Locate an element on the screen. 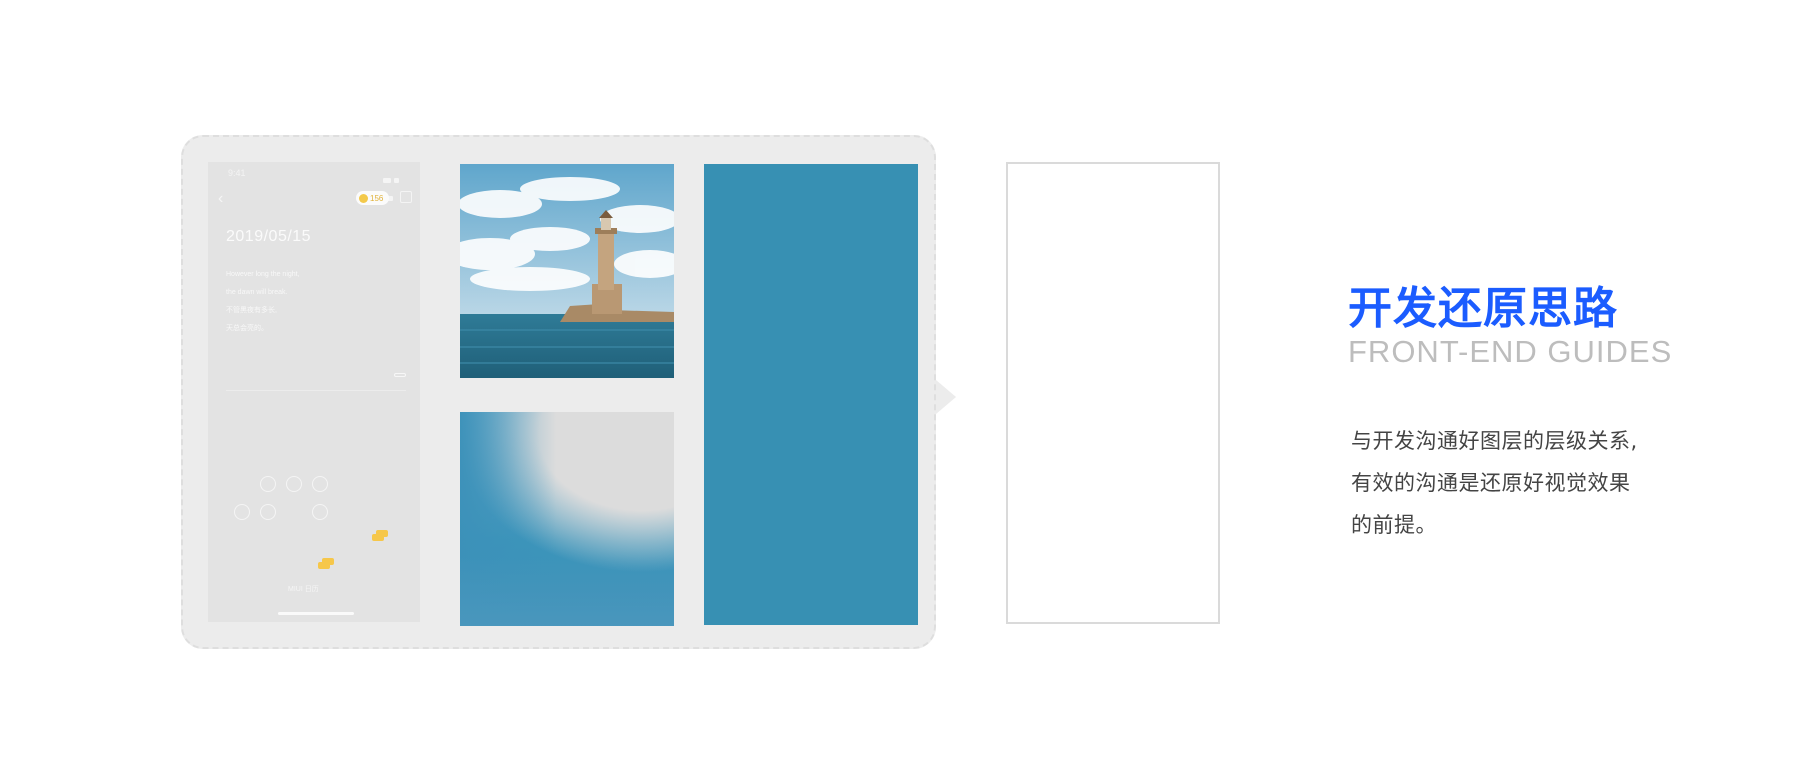 This screenshot has width=1800, height=782. status-time: 9:41 is located at coordinates (237, 173).